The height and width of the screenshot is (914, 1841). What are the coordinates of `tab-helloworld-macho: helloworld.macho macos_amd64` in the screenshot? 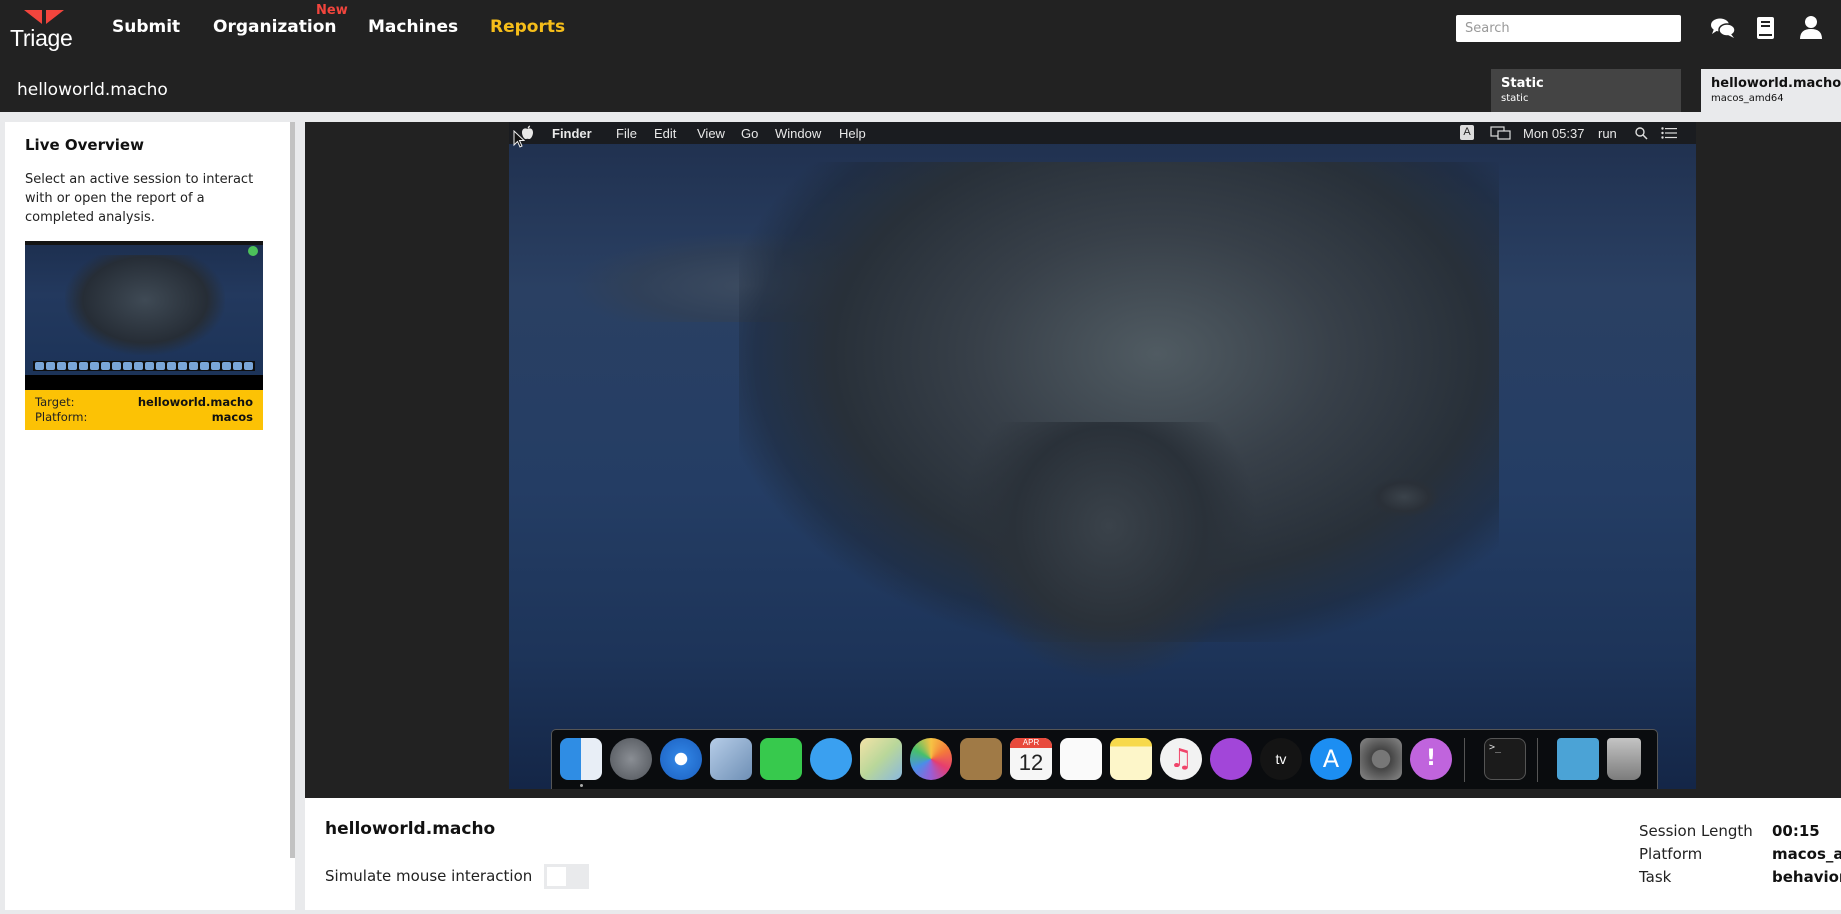 It's located at (1771, 90).